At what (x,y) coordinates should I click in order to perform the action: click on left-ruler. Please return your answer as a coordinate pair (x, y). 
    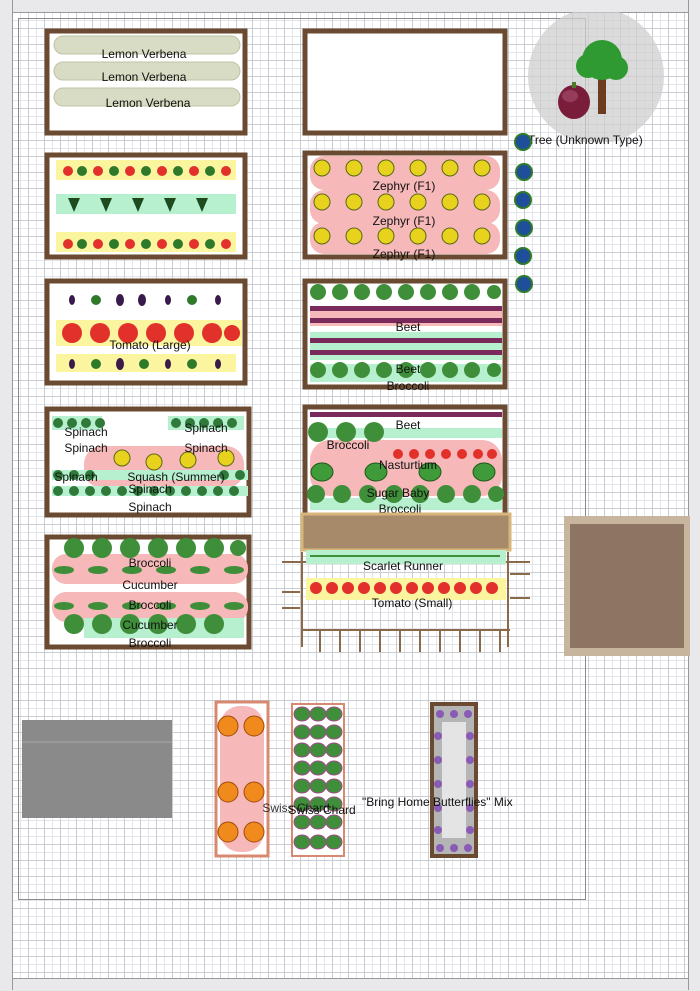
    Looking at the image, I should click on (6, 495).